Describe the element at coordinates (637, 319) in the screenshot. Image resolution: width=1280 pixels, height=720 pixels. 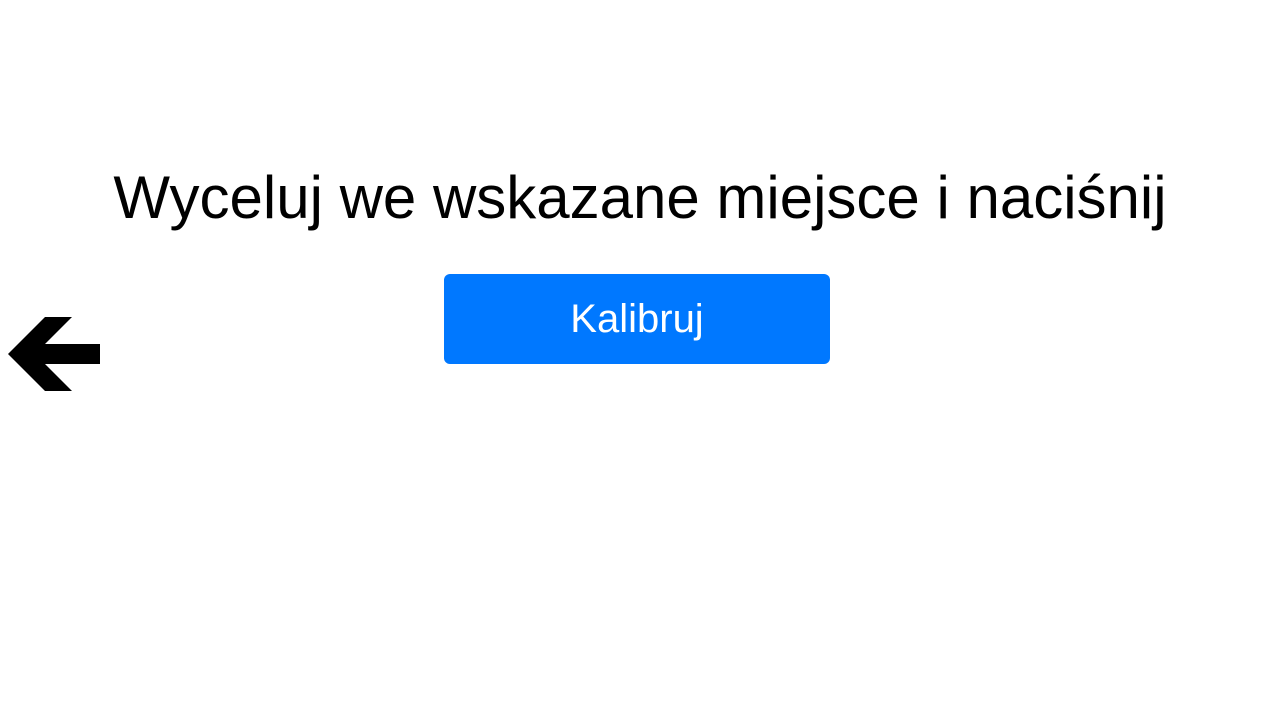
I see `calibrate-button: Kalibruj` at that location.